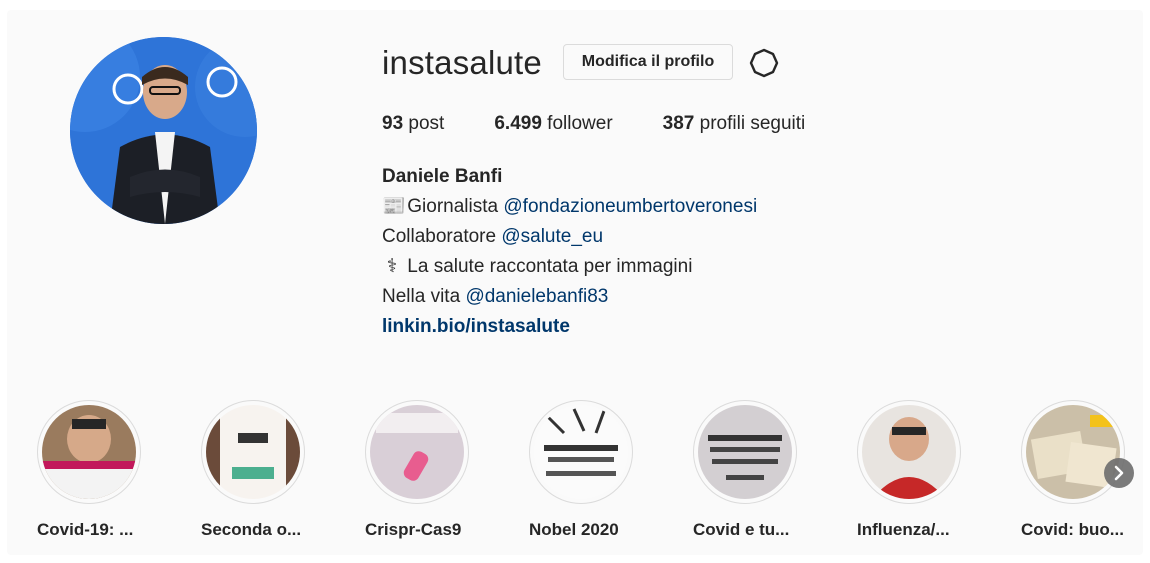 The width and height of the screenshot is (1150, 563). I want to click on bio-line-collaborator: Collaboratore @salute_eu, so click(569, 237).